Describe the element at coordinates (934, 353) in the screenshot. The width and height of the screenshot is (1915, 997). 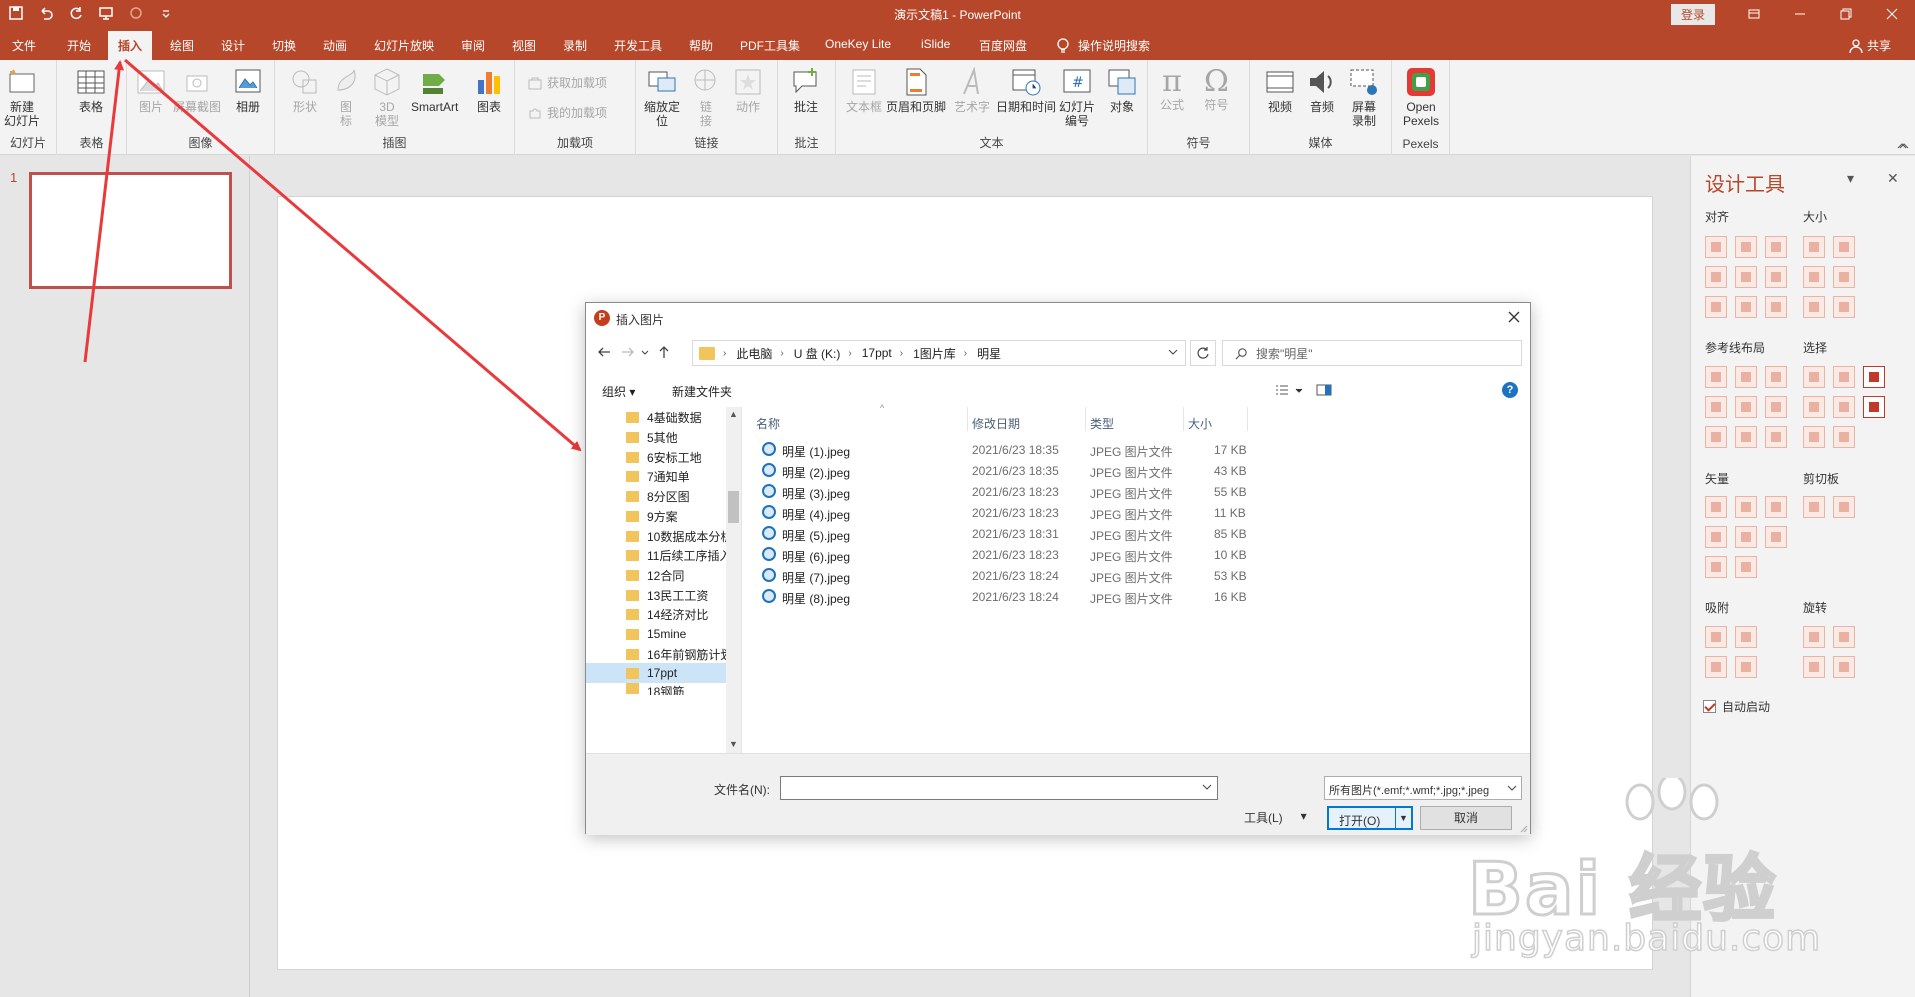
I see `breadcrumb-image-library: 1图片库` at that location.